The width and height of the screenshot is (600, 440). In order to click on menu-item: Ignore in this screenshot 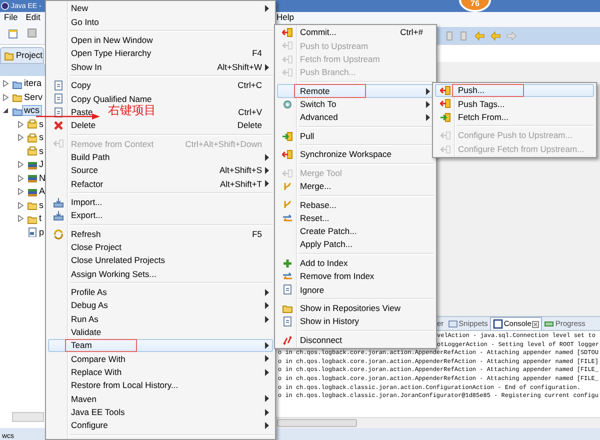, I will do `click(312, 289)`.